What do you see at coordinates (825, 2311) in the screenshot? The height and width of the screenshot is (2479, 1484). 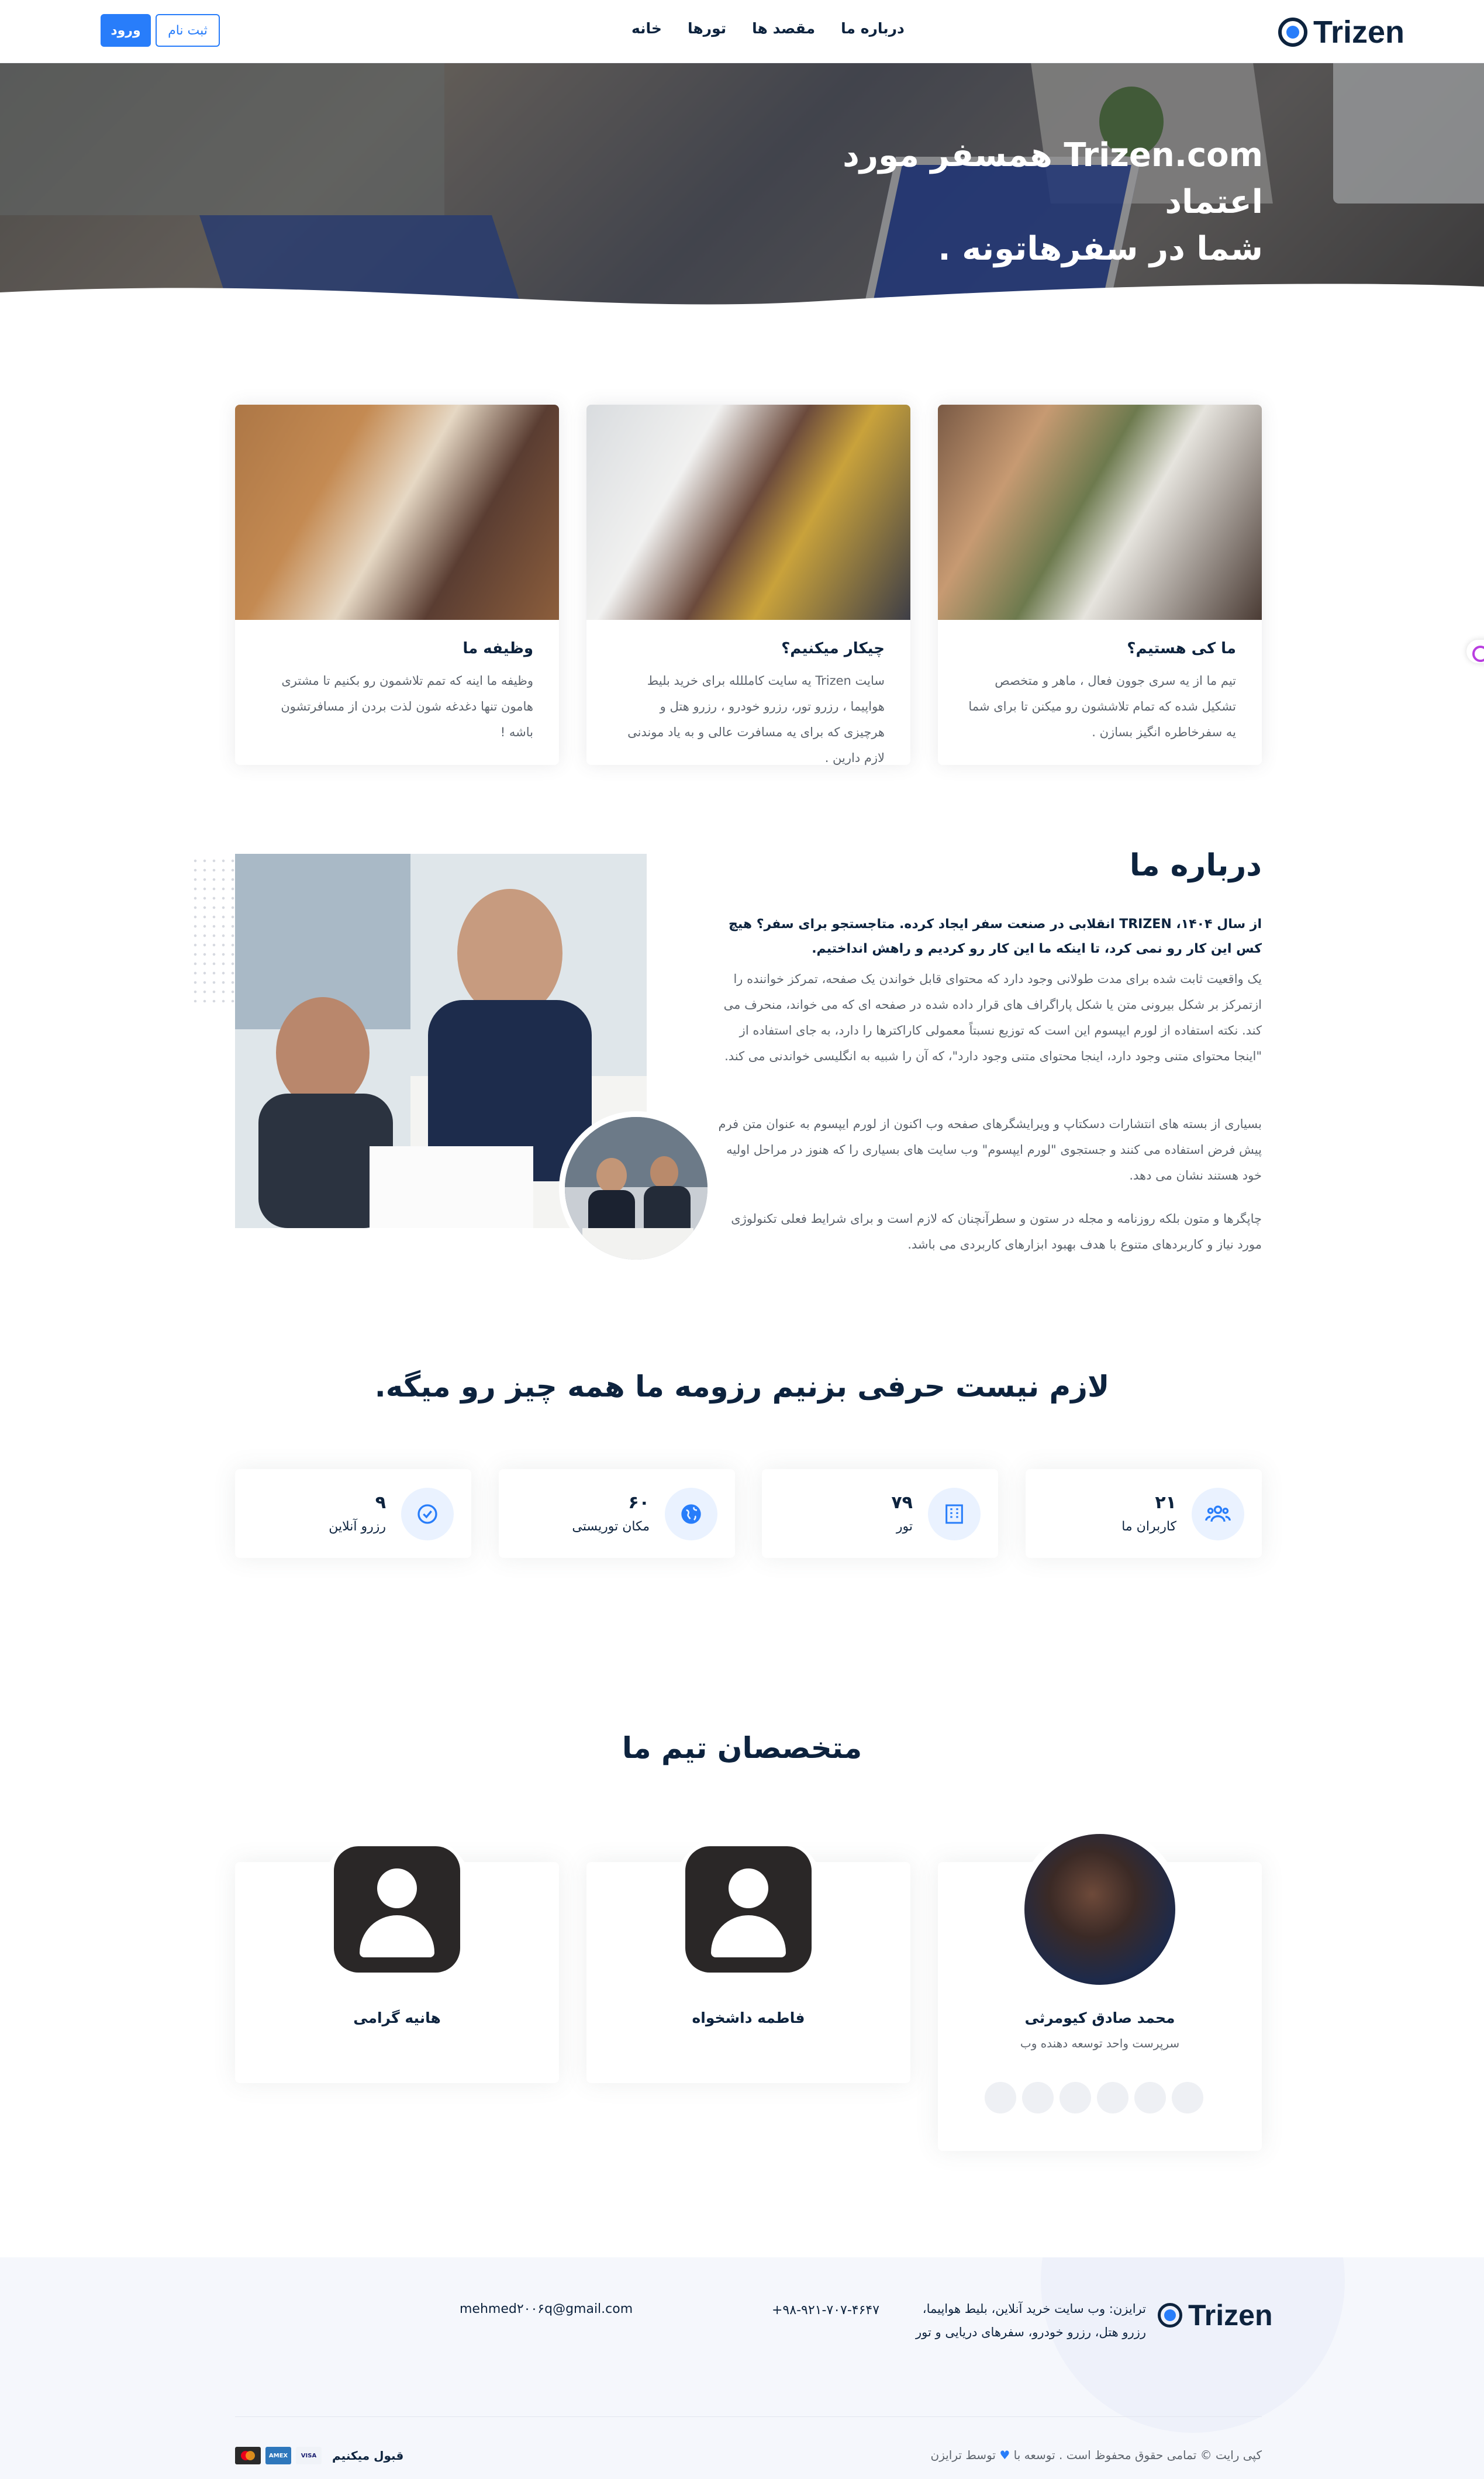 I see `footer-phone: +۹۸-۹۲۱-۷۰۷-۴۶۴۷` at bounding box center [825, 2311].